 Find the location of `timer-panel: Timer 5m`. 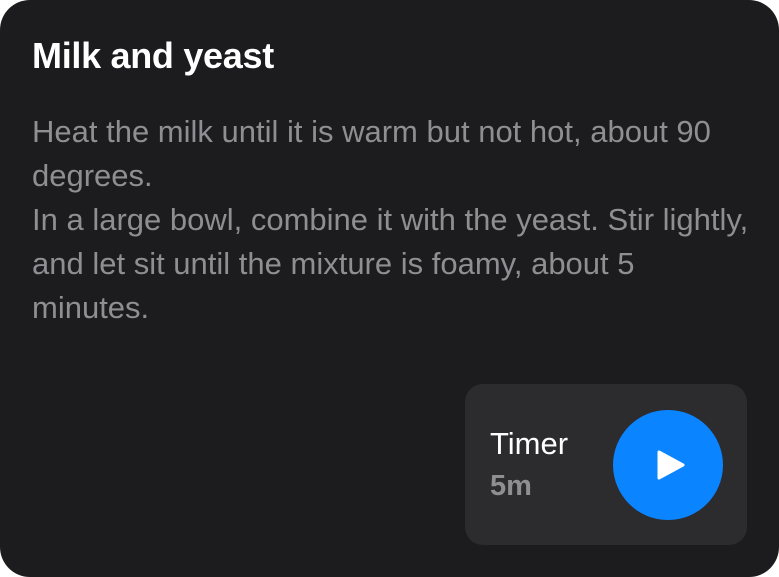

timer-panel: Timer 5m is located at coordinates (606, 464).